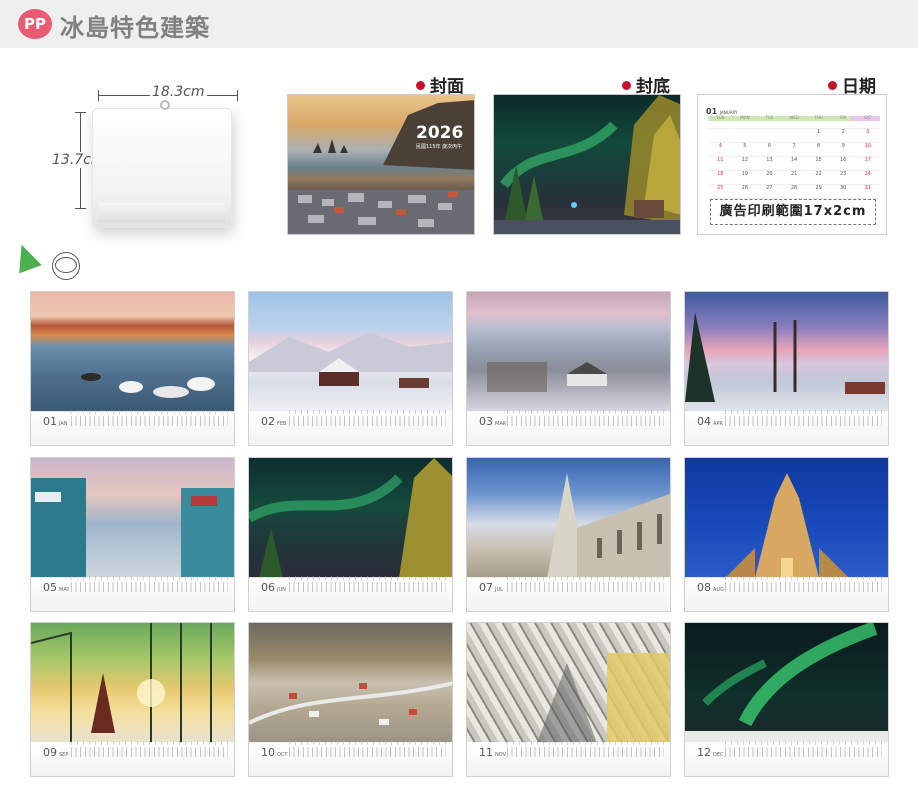 Image resolution: width=918 pixels, height=800 pixels. Describe the element at coordinates (794, 192) in the screenshot. I see `week-row: 25 26 27 28 29 30 31` at that location.